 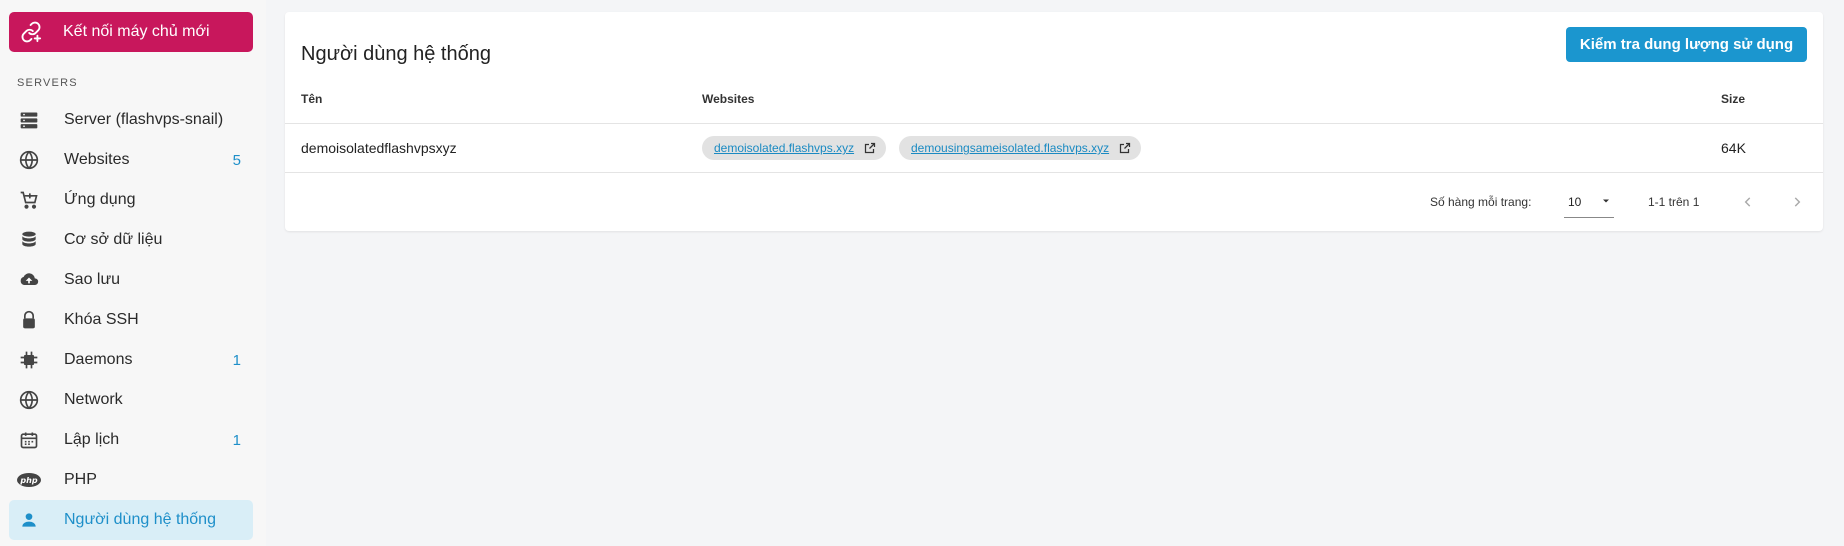 I want to click on sidebar-item-php: php PHP, so click(x=131, y=480).